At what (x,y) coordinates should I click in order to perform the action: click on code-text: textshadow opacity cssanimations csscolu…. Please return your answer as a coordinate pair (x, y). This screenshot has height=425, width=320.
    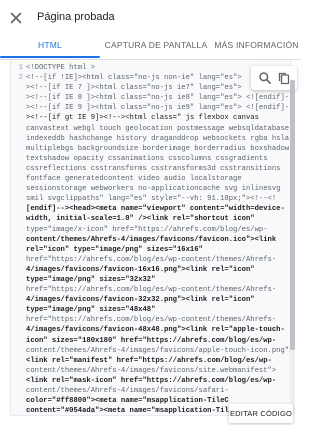
    Looking at the image, I should click on (147, 158).